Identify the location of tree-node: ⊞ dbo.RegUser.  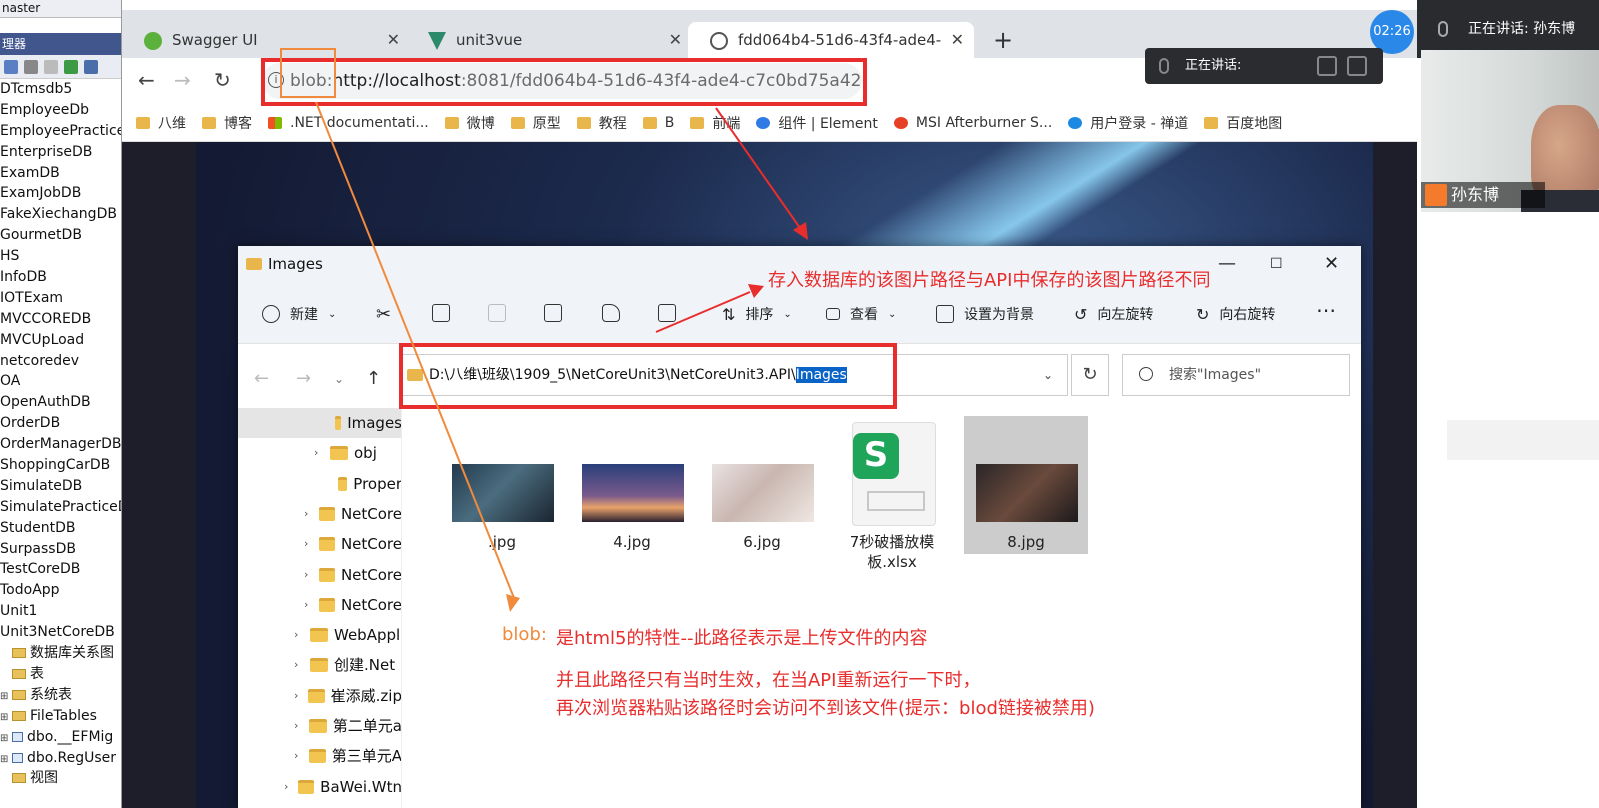
(60, 758).